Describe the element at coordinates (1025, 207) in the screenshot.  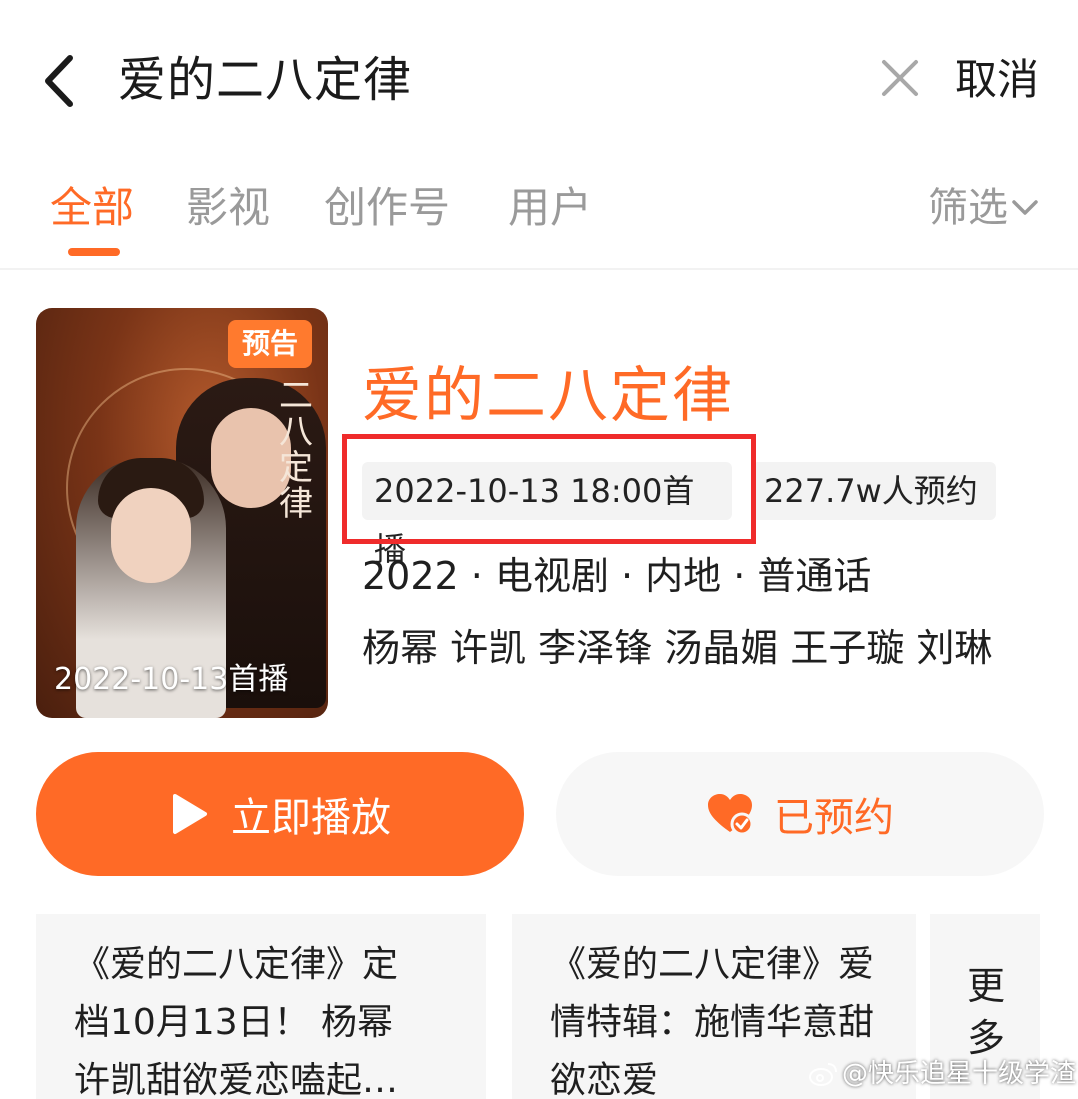
I see `chevron-down-icon` at that location.